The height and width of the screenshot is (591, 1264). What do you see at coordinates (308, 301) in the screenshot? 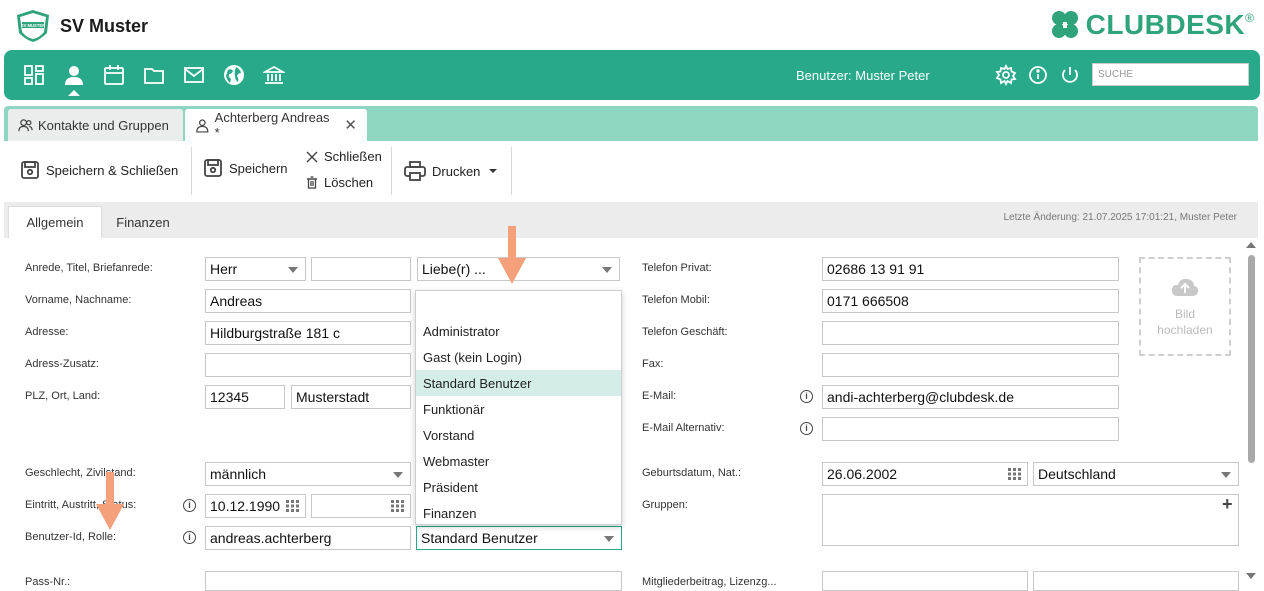
I see `firstname-input: Andreas` at bounding box center [308, 301].